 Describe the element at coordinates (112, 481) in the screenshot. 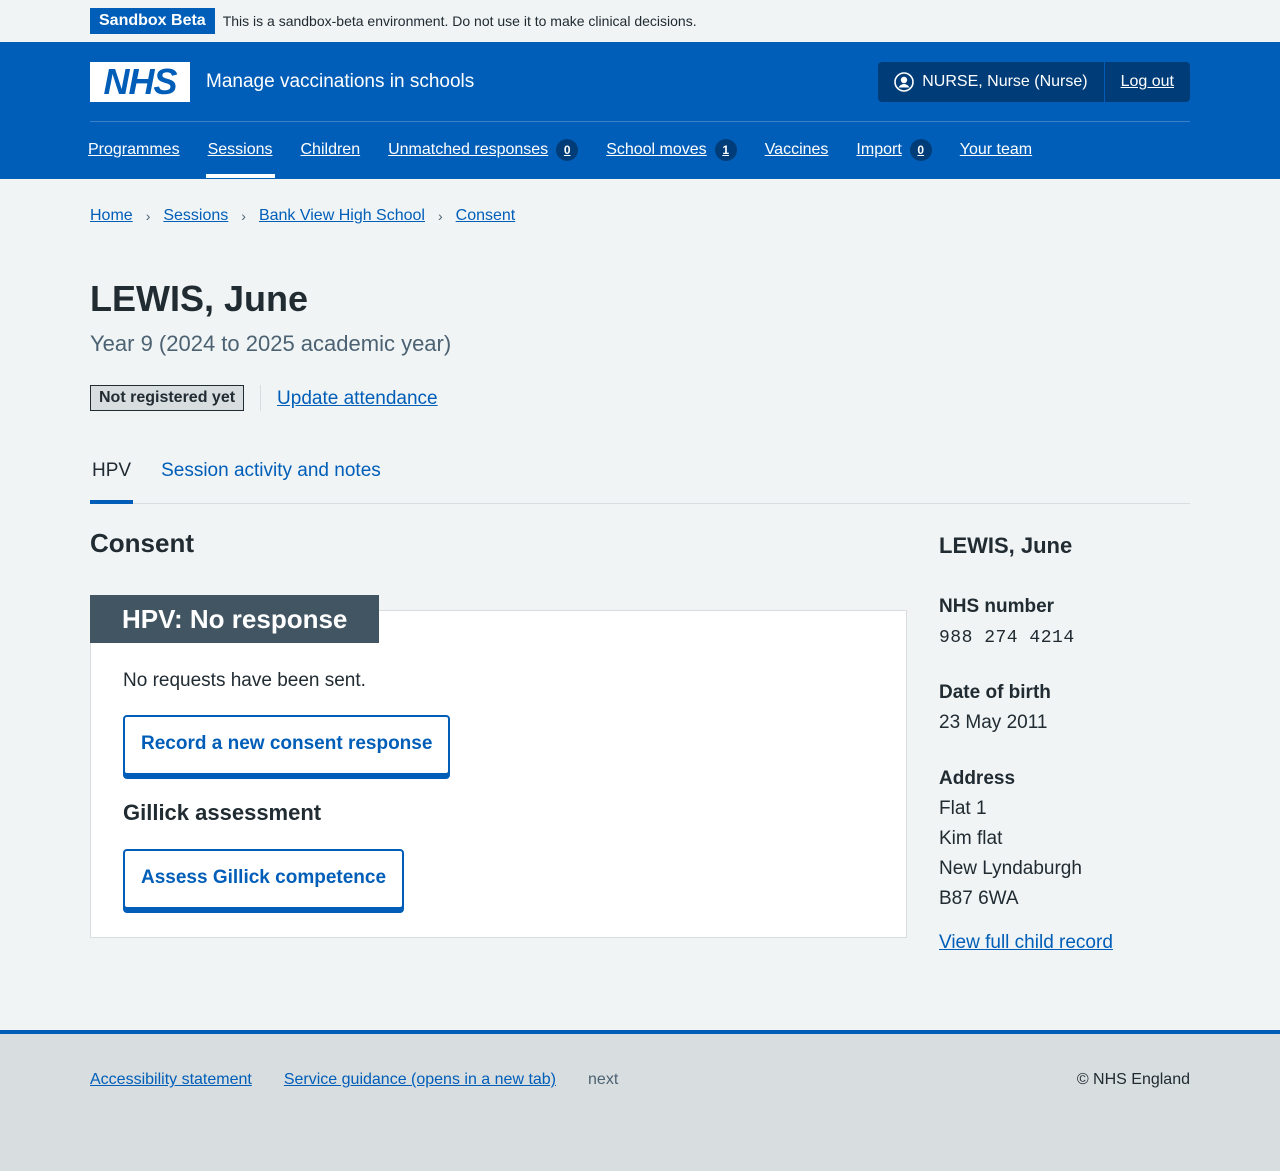

I see `tab-hpv: HPV` at that location.